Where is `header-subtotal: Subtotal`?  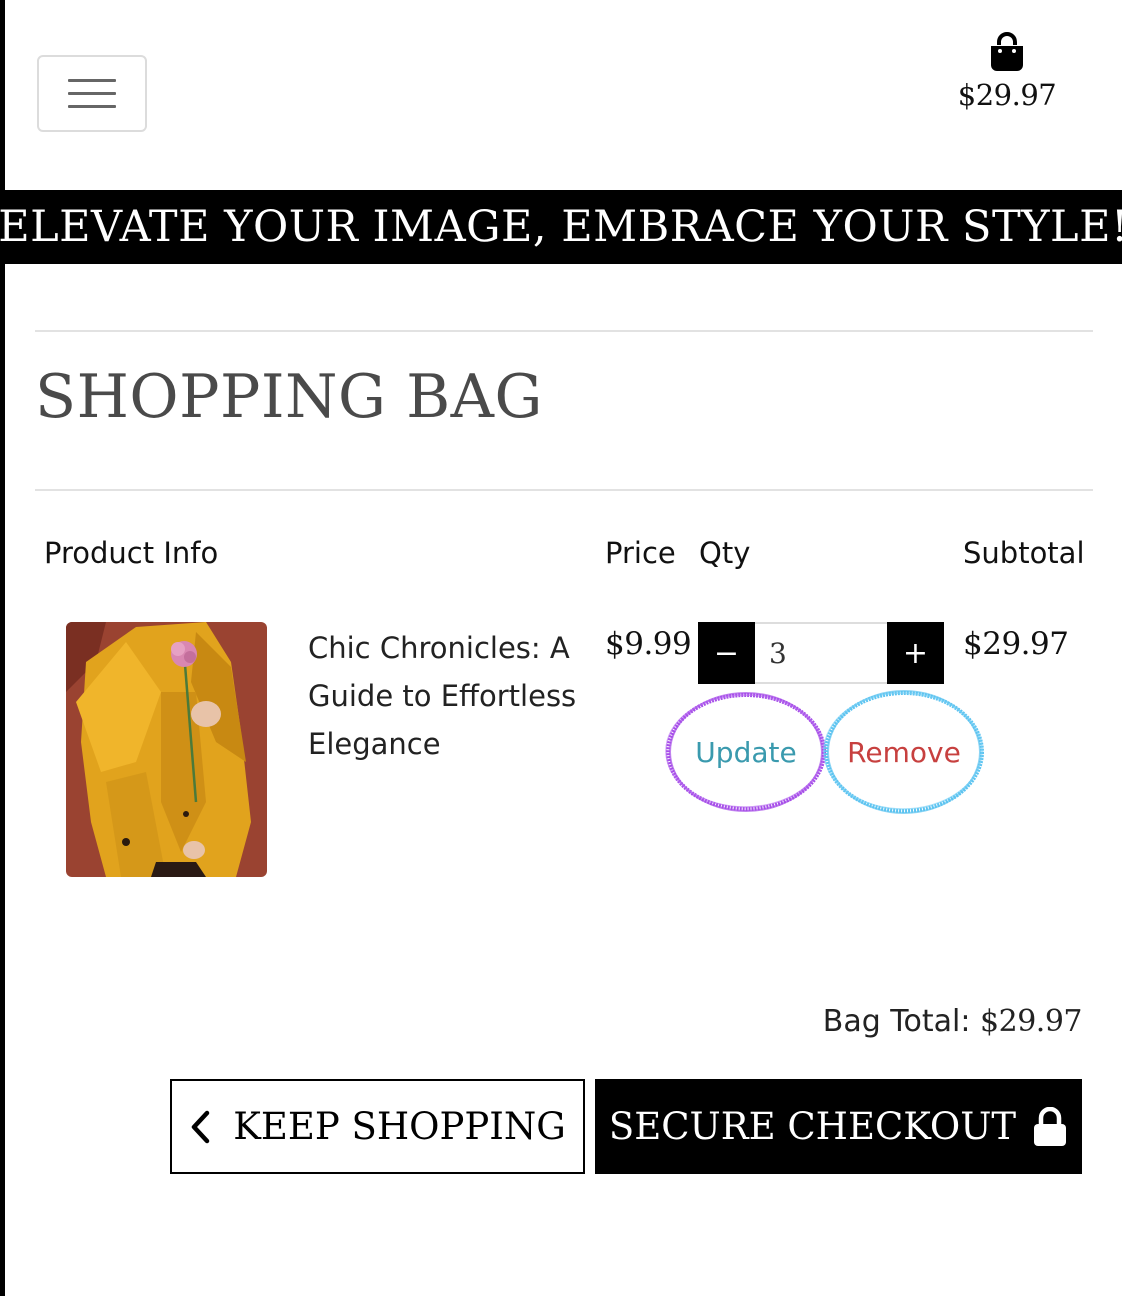
header-subtotal: Subtotal is located at coordinates (1024, 553).